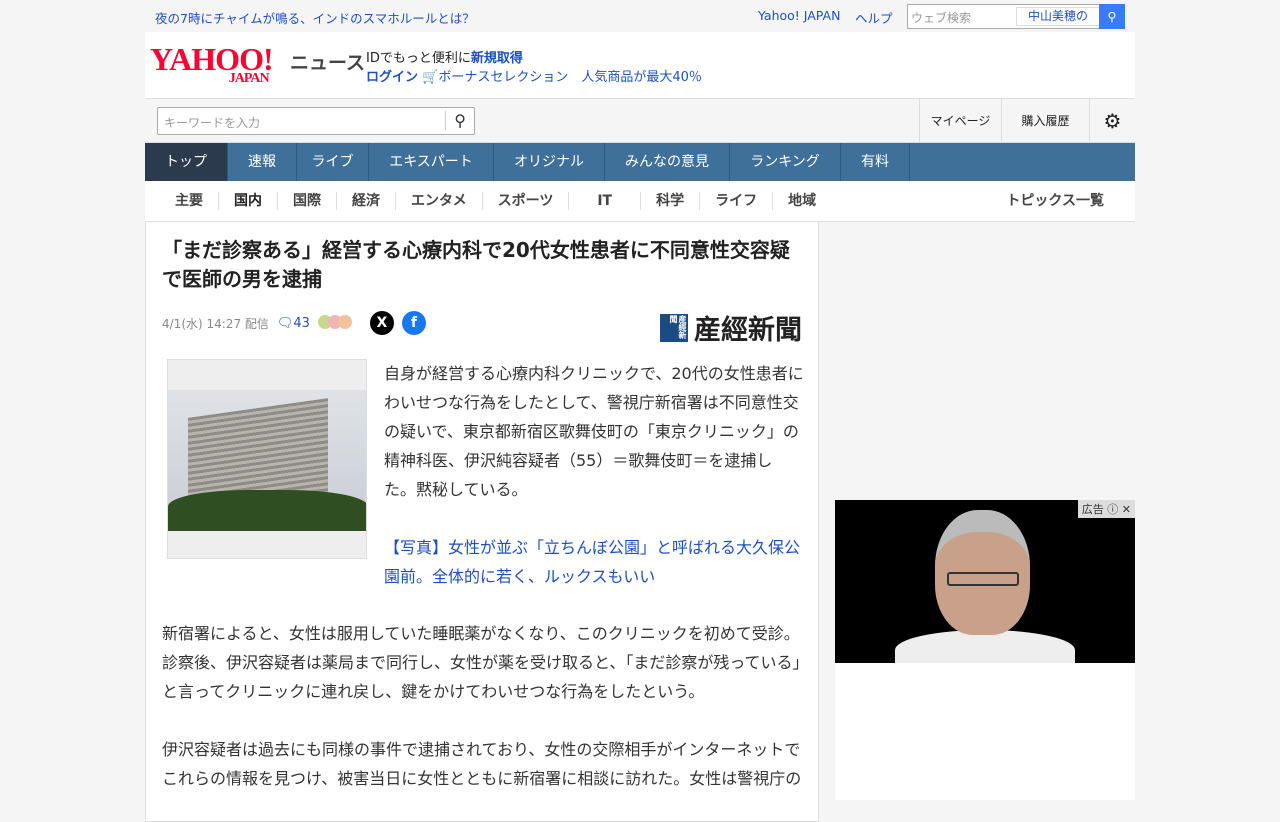  Describe the element at coordinates (439, 201) in the screenshot. I see `subnav-entertainment: エンタメ` at that location.